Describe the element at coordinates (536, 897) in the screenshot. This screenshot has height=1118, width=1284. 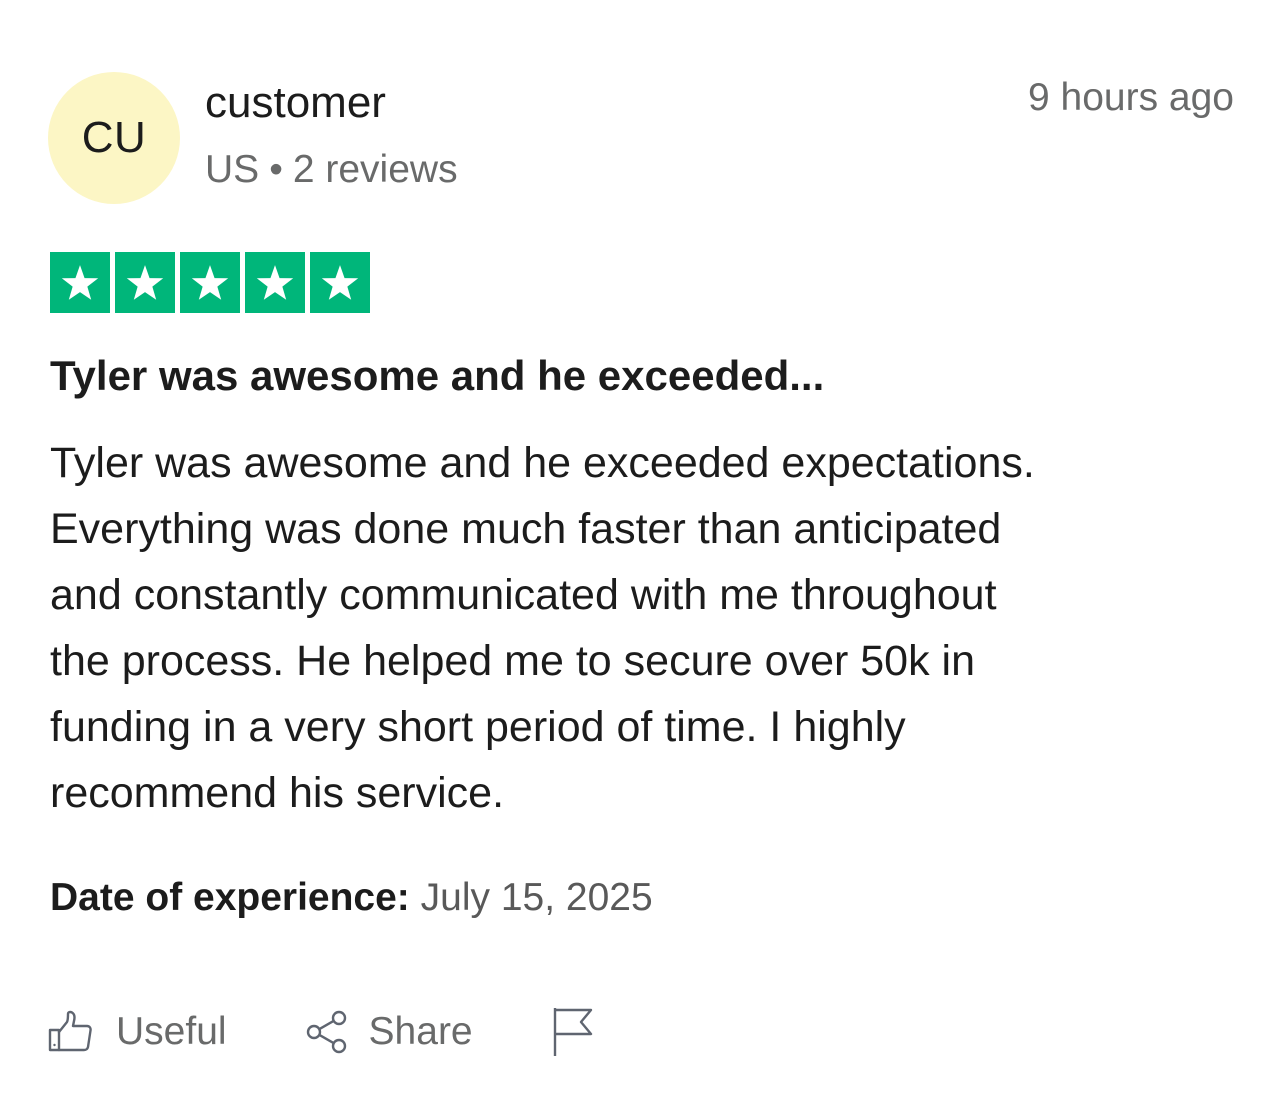
I see `date-of-experience-value: July 15, 2025` at that location.